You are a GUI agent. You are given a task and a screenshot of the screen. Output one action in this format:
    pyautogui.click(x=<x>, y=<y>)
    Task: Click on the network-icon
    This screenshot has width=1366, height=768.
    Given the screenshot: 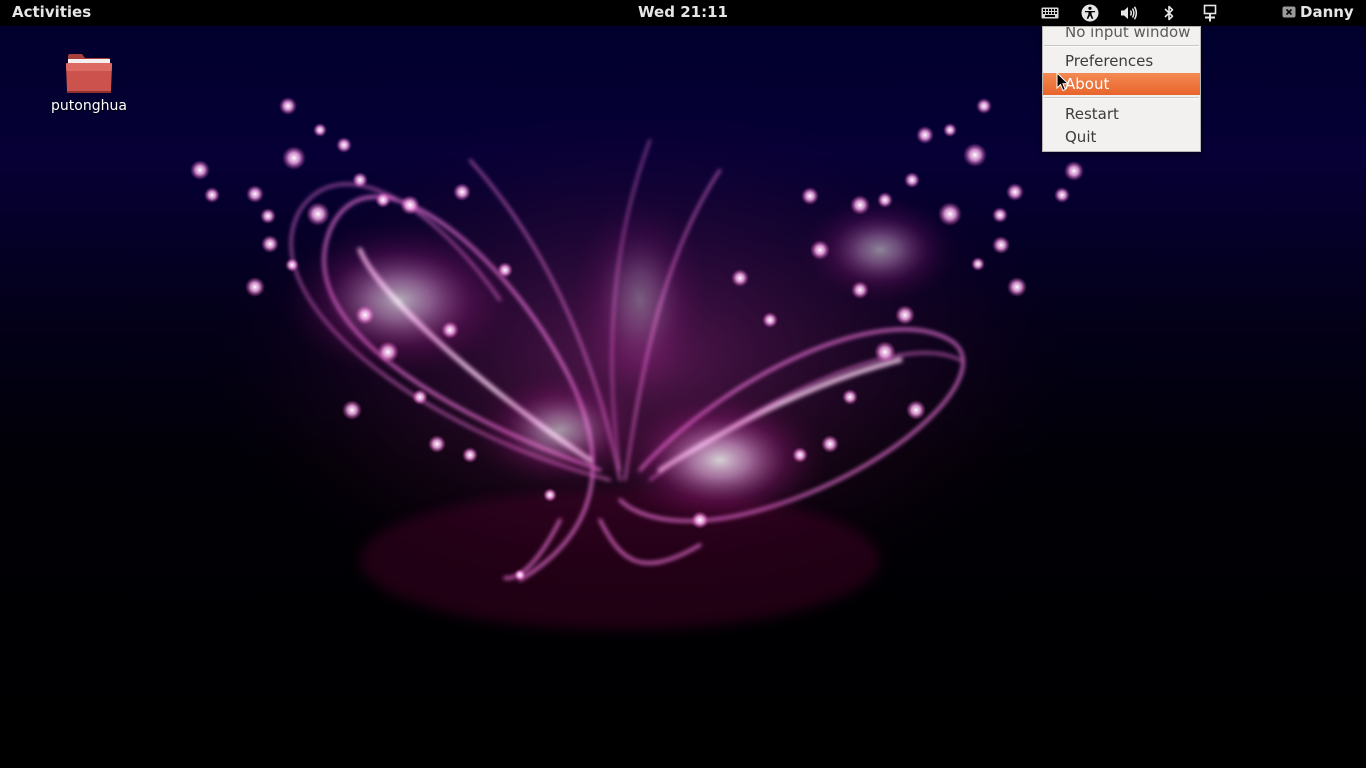 What is the action you would take?
    pyautogui.click(x=1210, y=13)
    